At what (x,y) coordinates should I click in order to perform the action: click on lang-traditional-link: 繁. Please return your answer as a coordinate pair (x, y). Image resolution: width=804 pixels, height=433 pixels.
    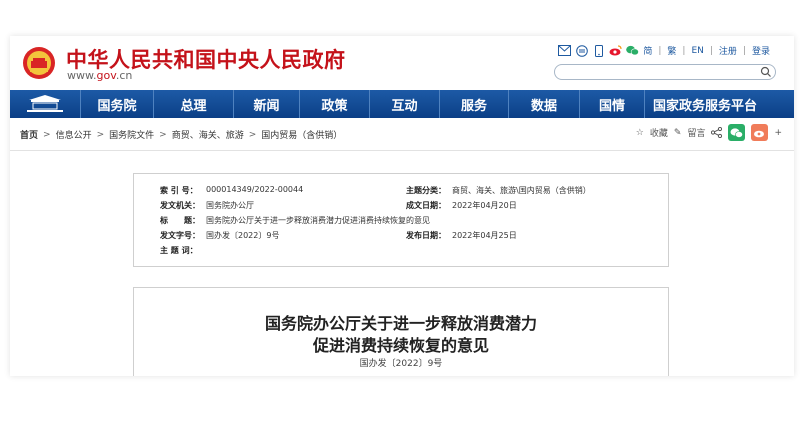
    Looking at the image, I should click on (671, 50).